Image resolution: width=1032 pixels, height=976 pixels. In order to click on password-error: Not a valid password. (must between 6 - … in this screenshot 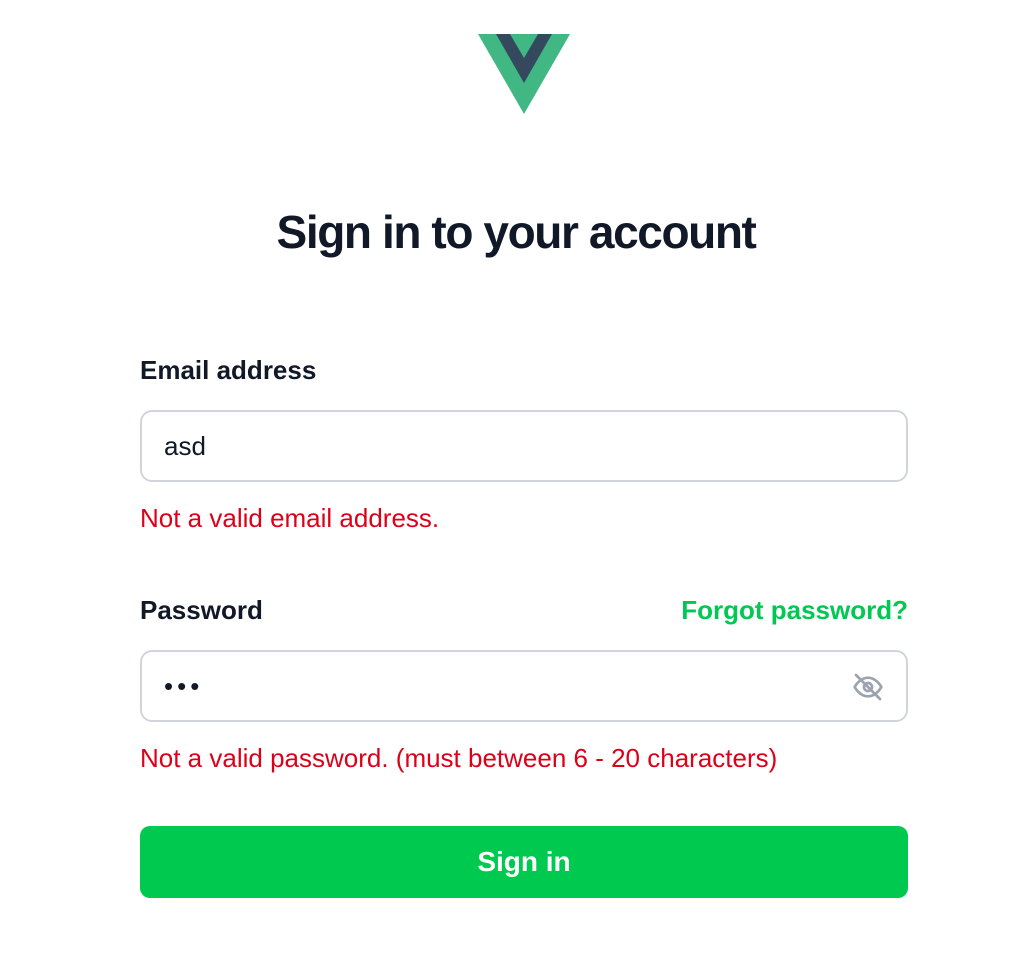, I will do `click(459, 758)`.